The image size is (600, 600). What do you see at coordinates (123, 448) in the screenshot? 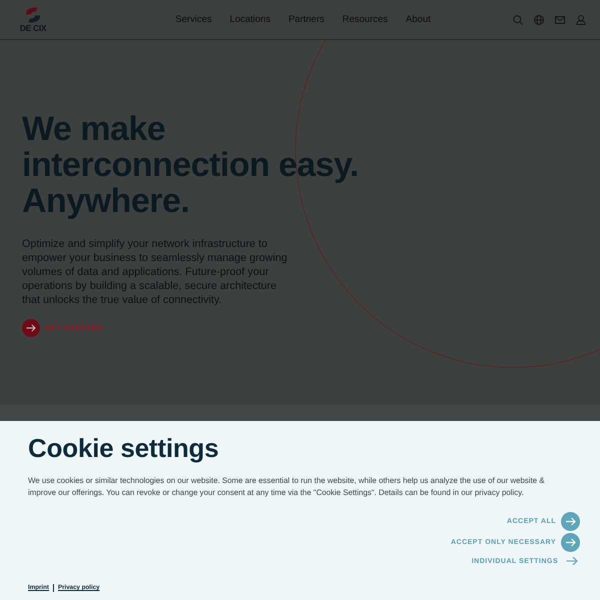
I see `dialog-title: Cookie settings` at bounding box center [123, 448].